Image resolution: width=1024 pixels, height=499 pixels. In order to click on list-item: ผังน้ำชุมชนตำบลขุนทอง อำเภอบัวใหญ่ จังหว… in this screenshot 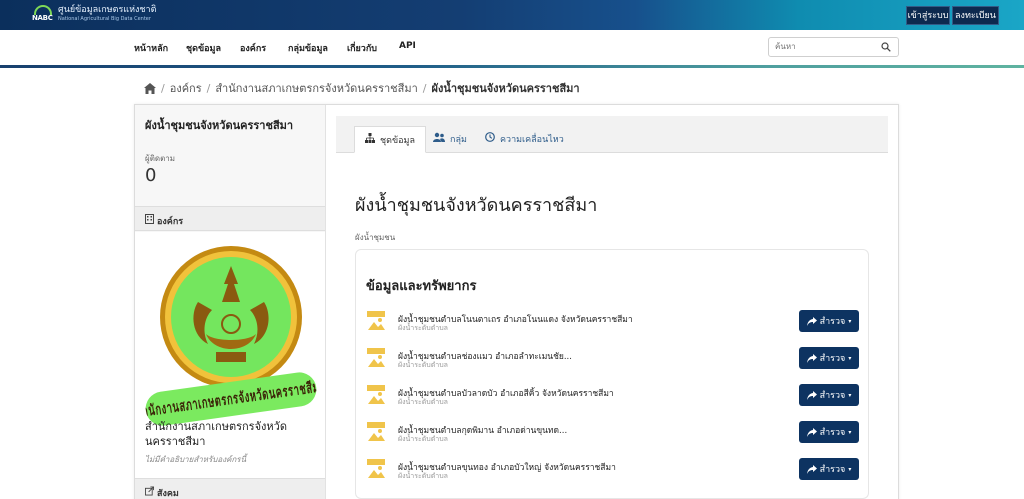, I will do `click(616, 473)`.